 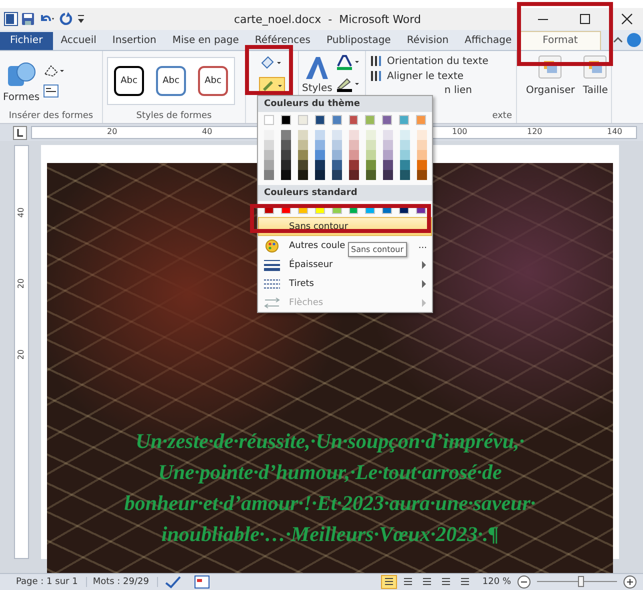 I want to click on ribbon-tab: Format, so click(x=560, y=40).